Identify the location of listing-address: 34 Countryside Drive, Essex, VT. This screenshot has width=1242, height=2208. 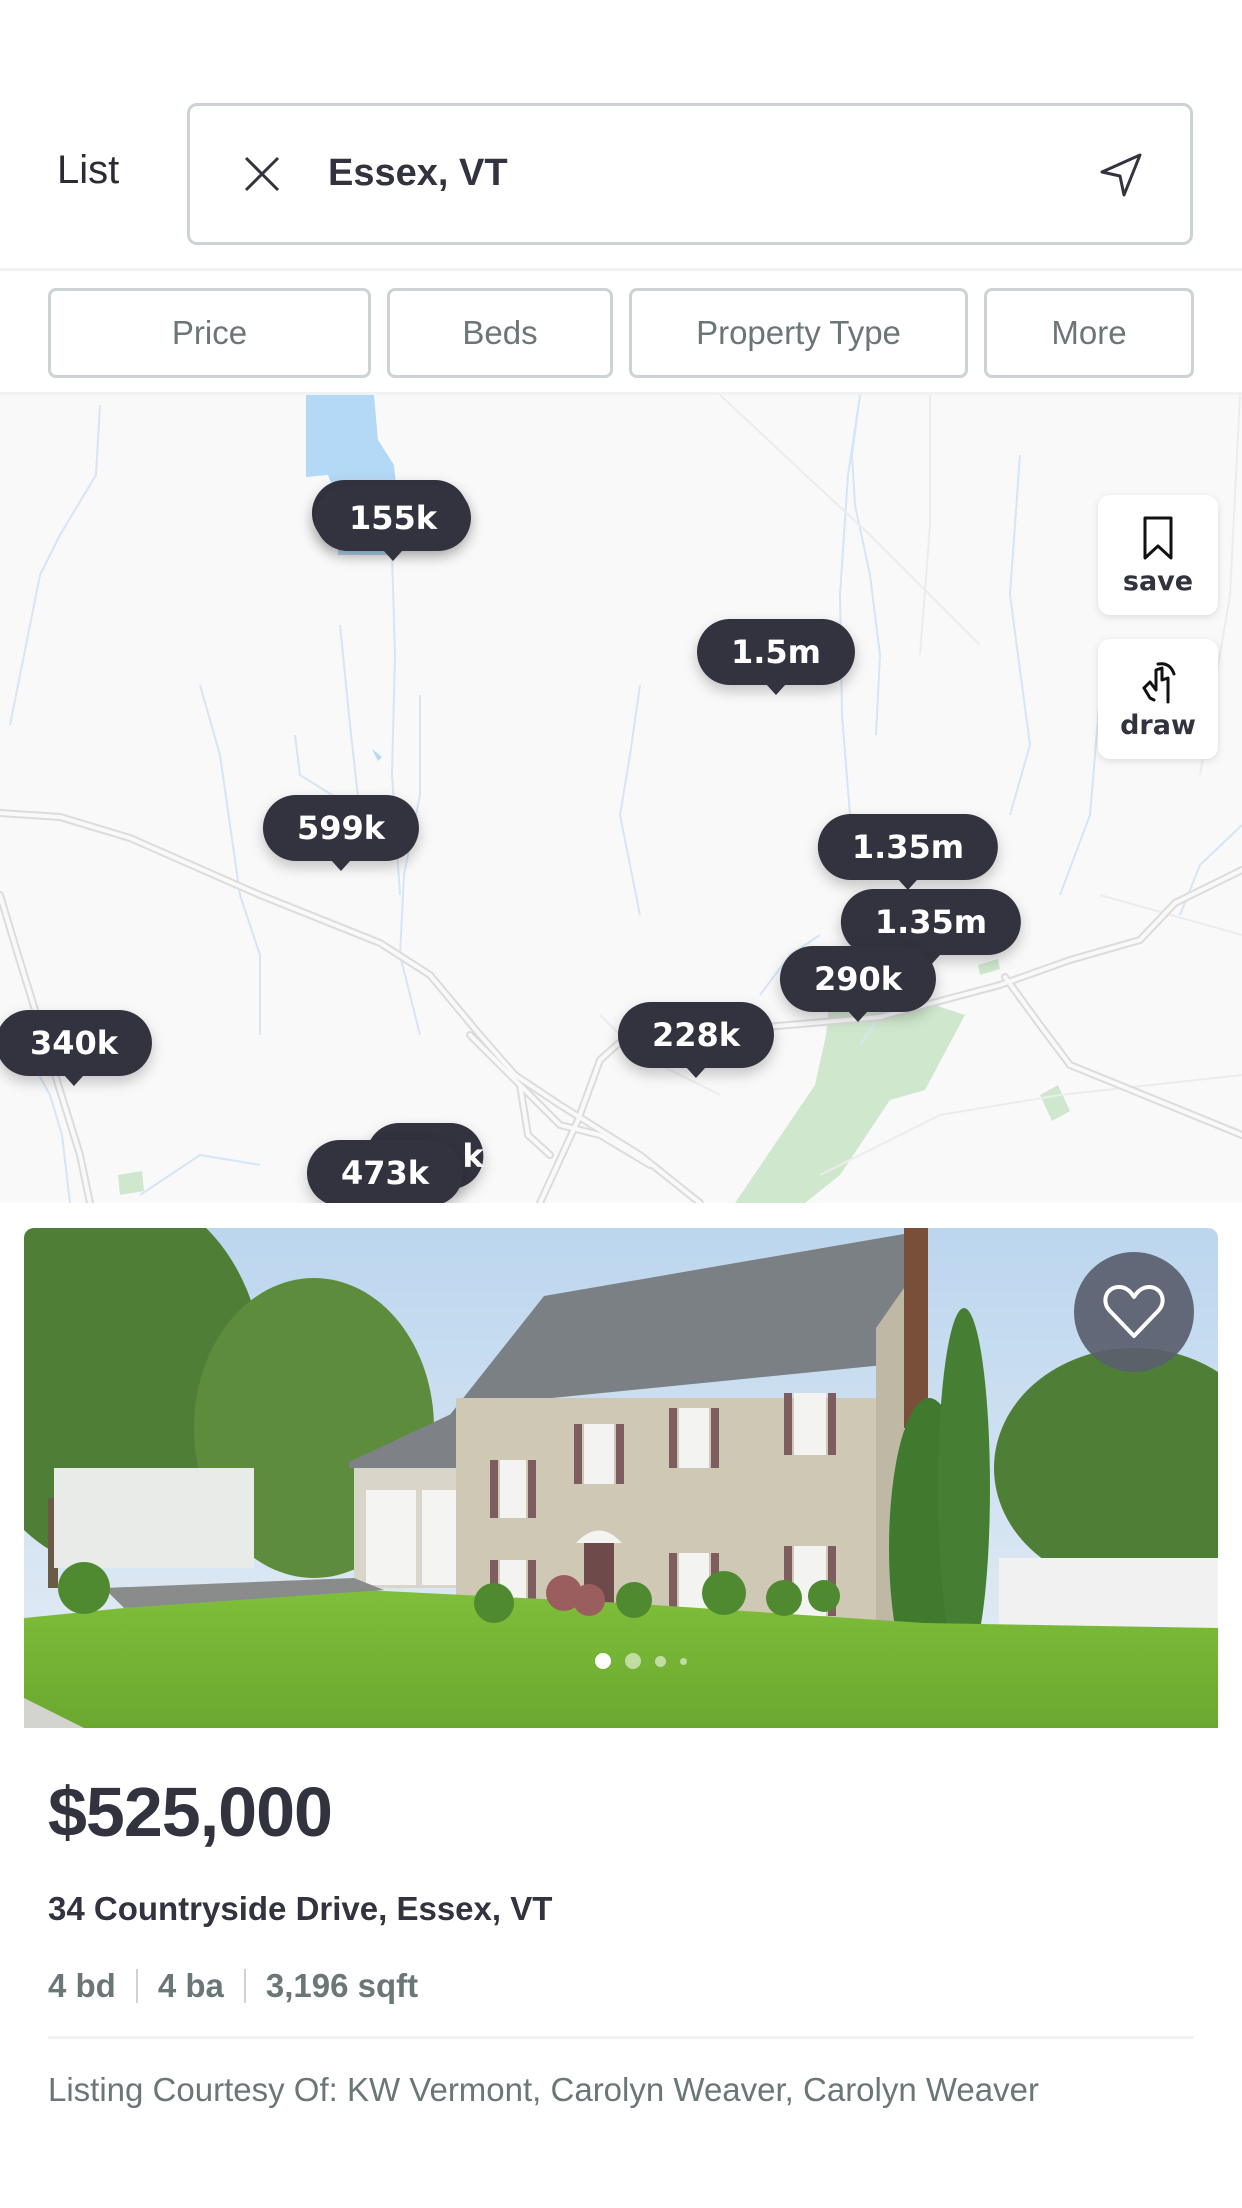
(300, 1909).